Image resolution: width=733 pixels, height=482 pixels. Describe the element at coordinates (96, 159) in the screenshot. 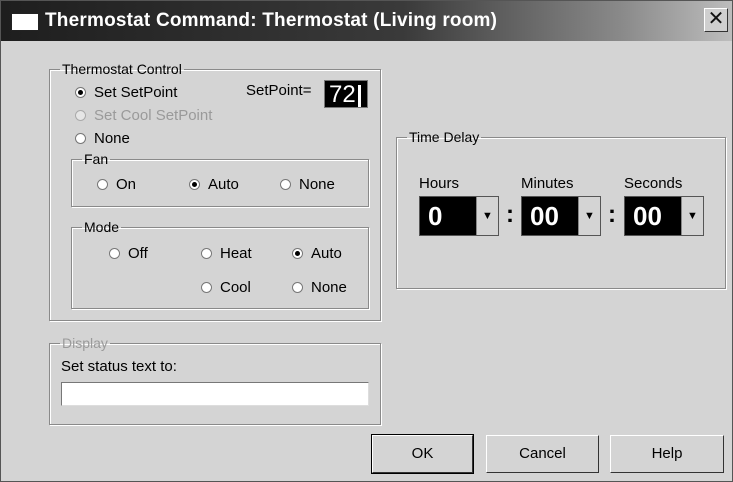

I see `fan-legend: Fan` at that location.